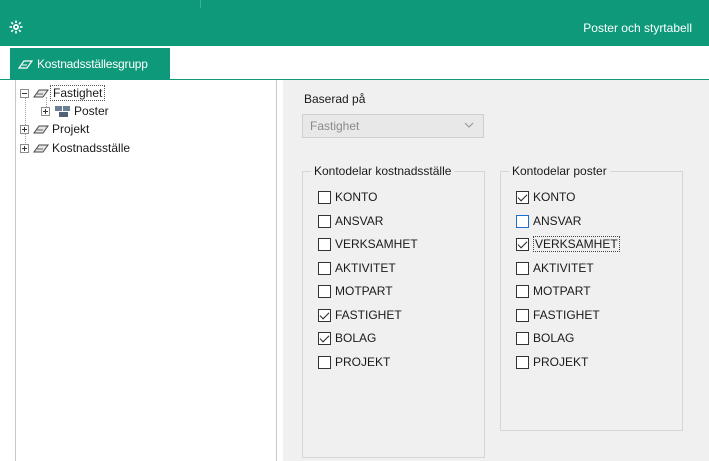 The height and width of the screenshot is (461, 709). I want to click on chevron-down-icon, so click(469, 125).